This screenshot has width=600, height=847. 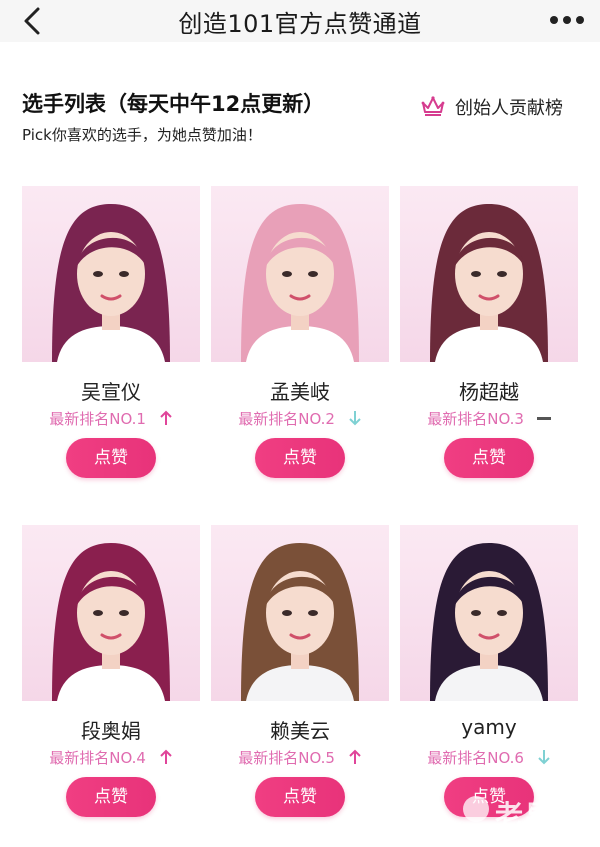 I want to click on contestant-card: 杨超越 最新排名NO.3 点赞, so click(x=489, y=336).